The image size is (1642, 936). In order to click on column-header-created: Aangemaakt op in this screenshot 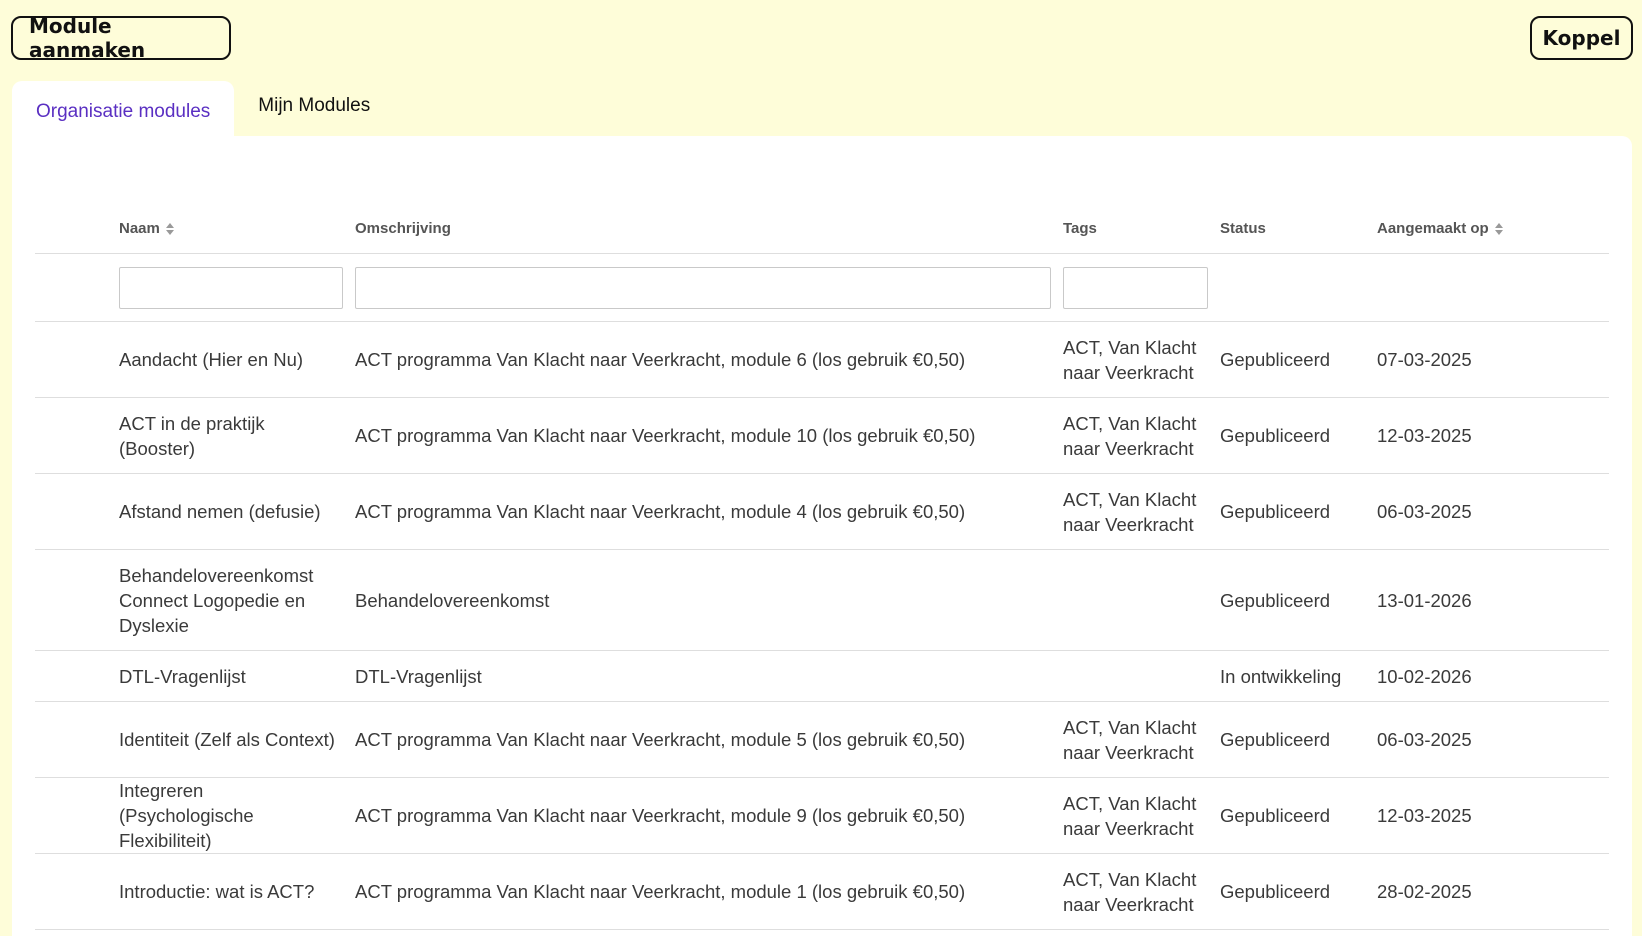, I will do `click(1493, 228)`.